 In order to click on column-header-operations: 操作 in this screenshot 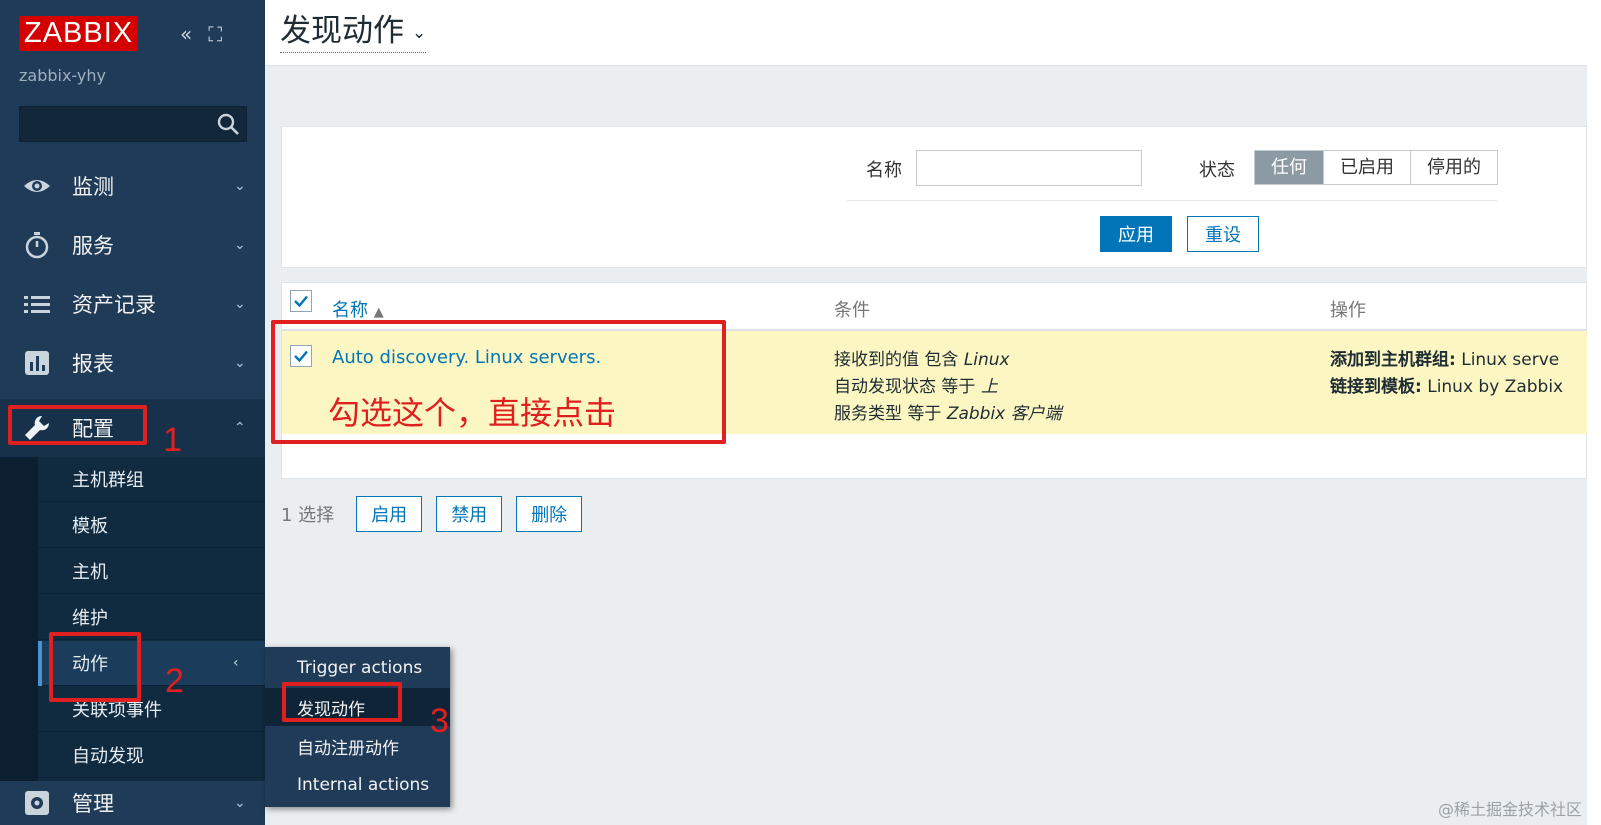, I will do `click(1348, 310)`.